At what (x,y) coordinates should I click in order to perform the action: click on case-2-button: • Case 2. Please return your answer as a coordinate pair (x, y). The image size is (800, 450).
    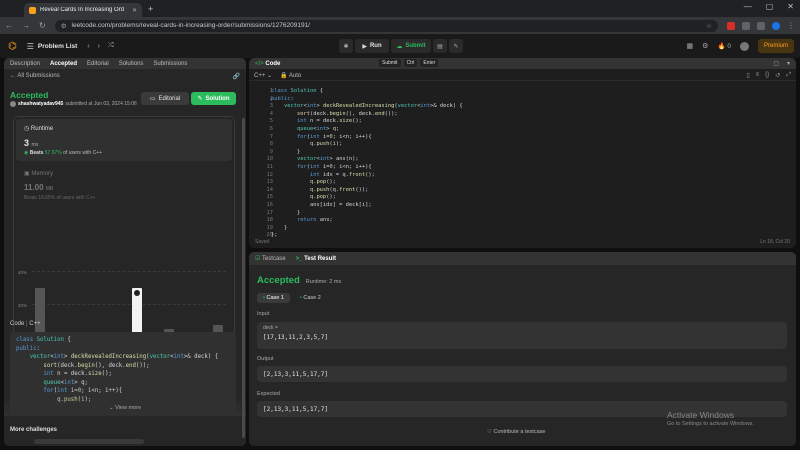
    Looking at the image, I should click on (310, 298).